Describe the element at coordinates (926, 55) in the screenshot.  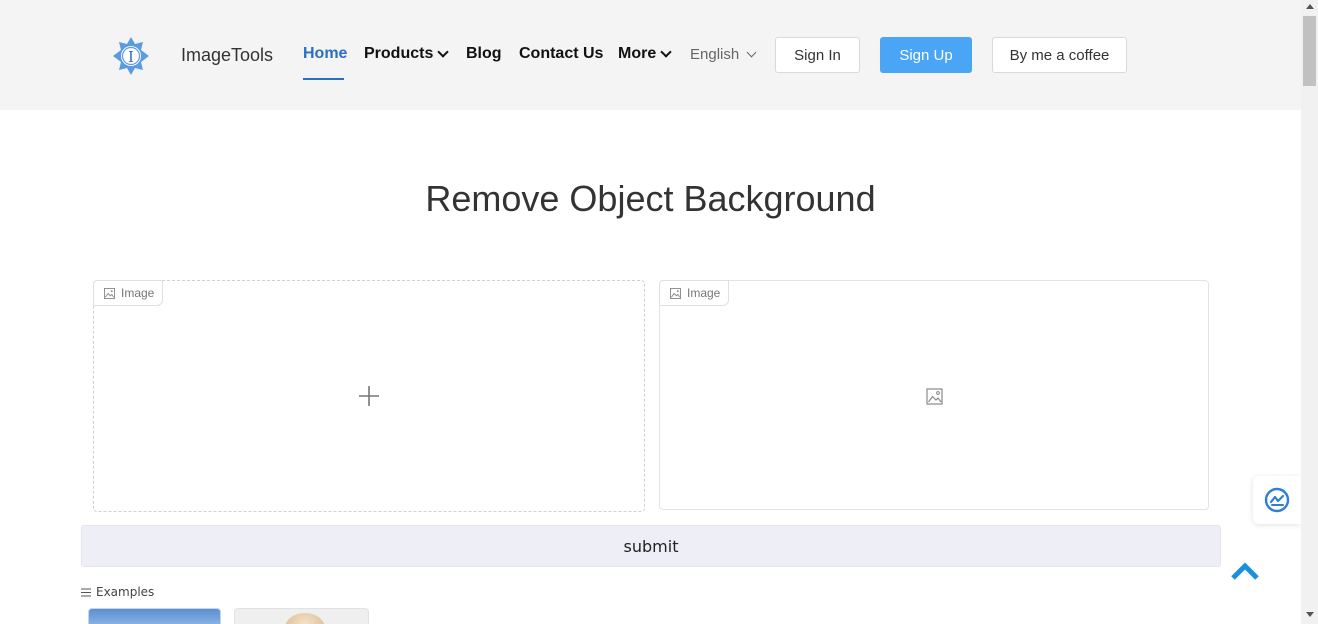
I see `sign-up-button: Sign Up` at that location.